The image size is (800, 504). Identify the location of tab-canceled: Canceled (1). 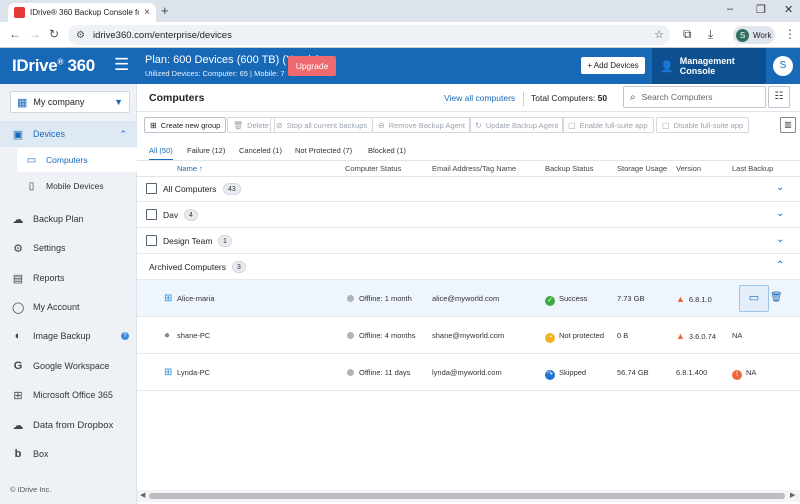
(260, 150).